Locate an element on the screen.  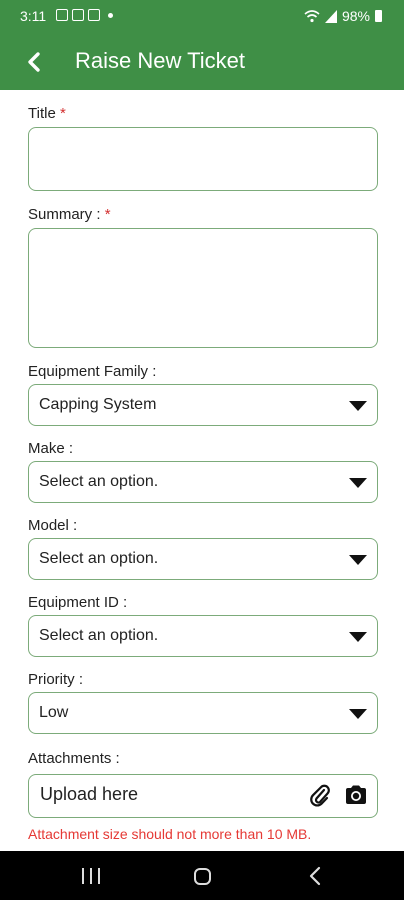
priority-select: Low is located at coordinates (203, 713).